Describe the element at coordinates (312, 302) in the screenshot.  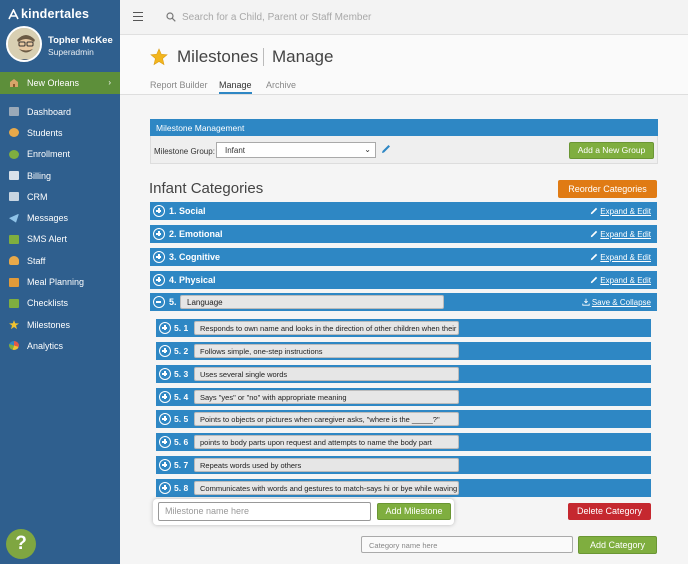
I see `category-name-field: Language` at that location.